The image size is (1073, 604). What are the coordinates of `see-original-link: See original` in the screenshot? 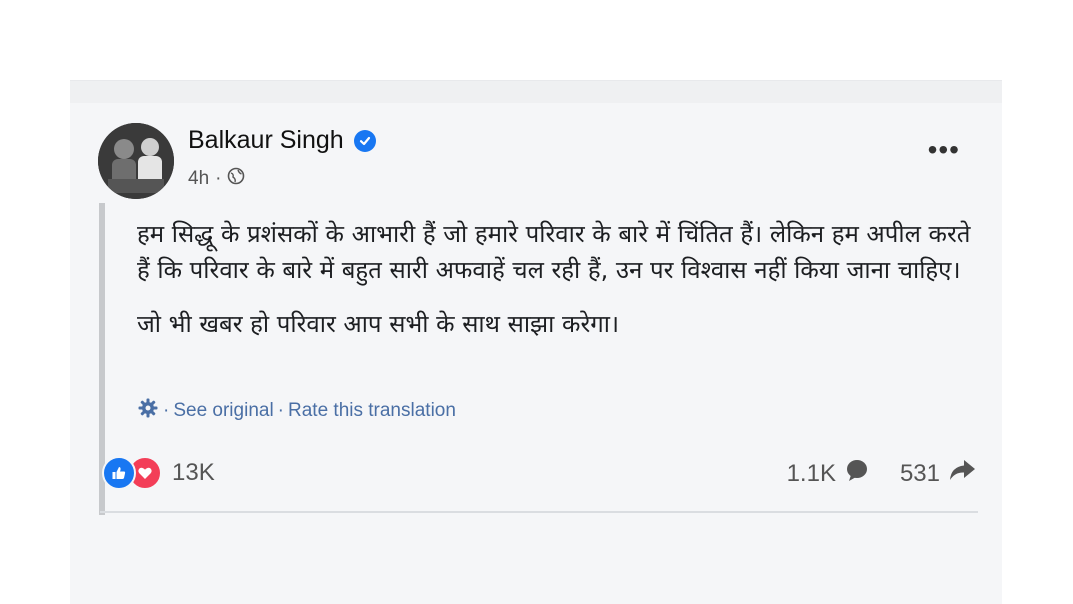 It's located at (223, 411).